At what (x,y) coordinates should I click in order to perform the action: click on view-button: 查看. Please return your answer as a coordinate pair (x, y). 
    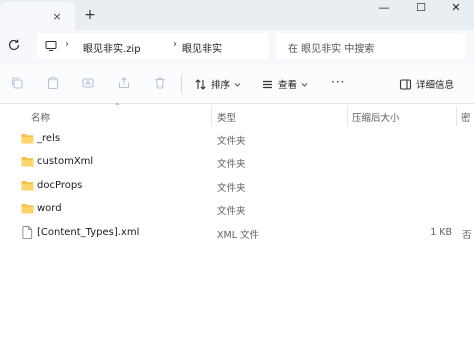
    Looking at the image, I should click on (284, 84).